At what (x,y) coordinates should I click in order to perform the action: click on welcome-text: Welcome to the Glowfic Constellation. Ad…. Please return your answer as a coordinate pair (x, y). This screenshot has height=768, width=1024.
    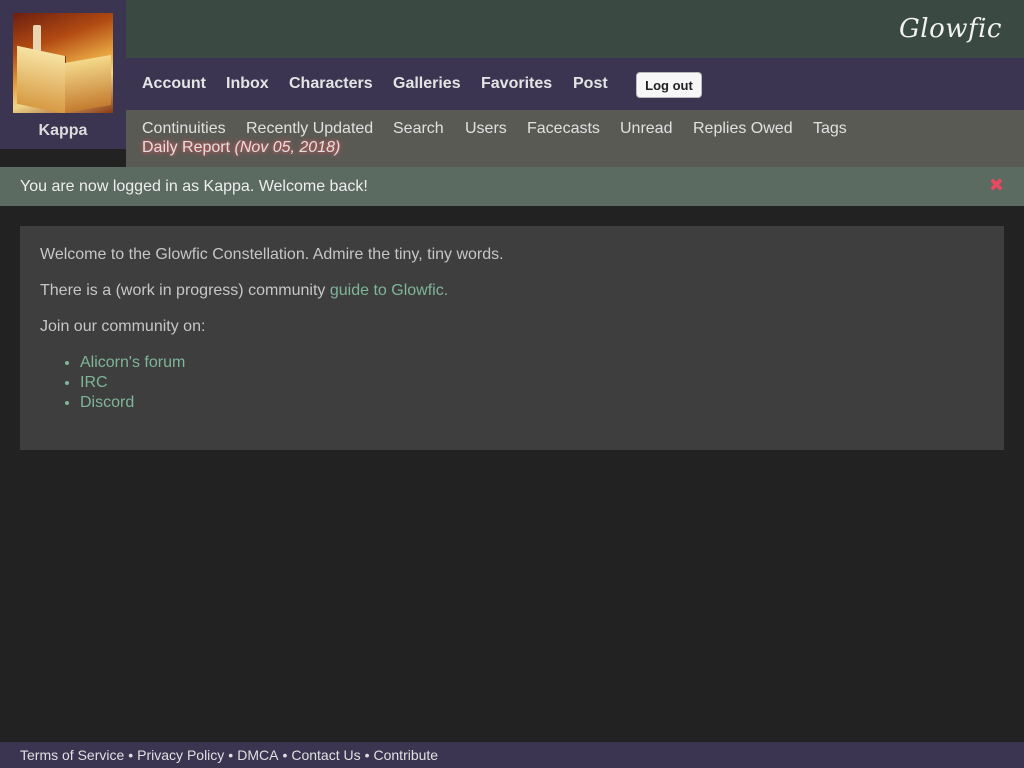
    Looking at the image, I should click on (272, 254).